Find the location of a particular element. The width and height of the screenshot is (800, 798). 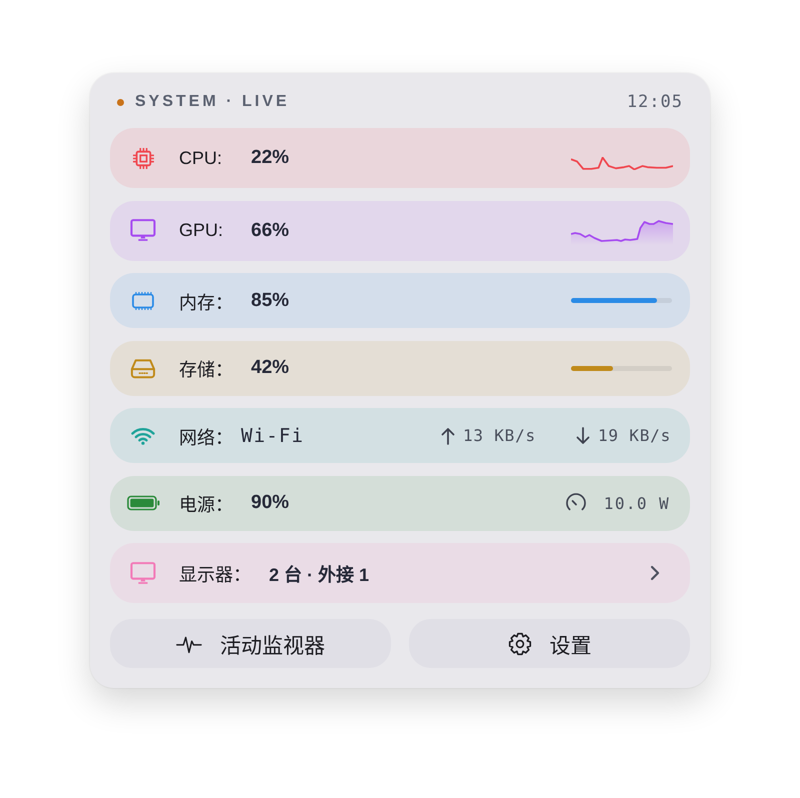

metric-value: 66% is located at coordinates (270, 231).